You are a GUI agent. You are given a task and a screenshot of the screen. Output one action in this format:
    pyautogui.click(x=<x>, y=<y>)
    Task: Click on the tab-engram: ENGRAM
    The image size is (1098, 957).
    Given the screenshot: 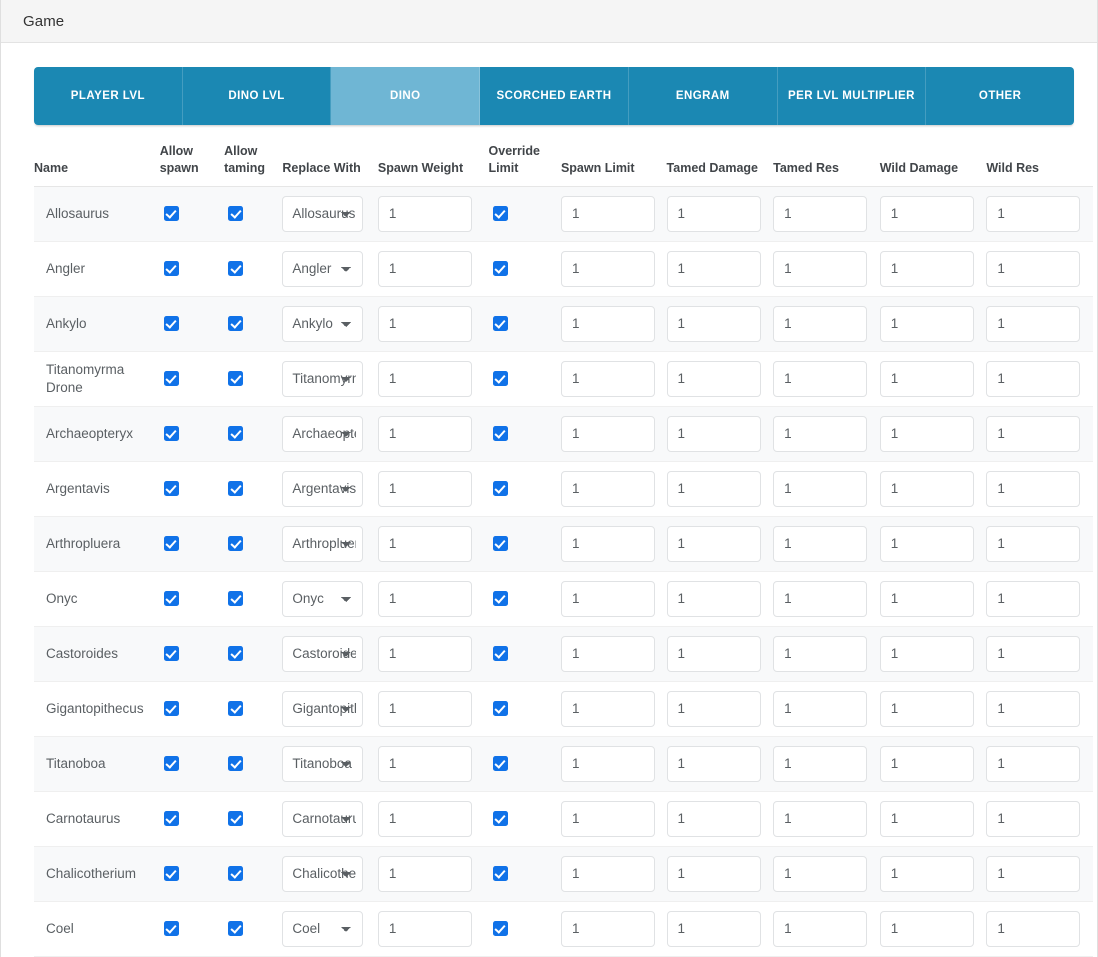 What is the action you would take?
    pyautogui.click(x=703, y=96)
    